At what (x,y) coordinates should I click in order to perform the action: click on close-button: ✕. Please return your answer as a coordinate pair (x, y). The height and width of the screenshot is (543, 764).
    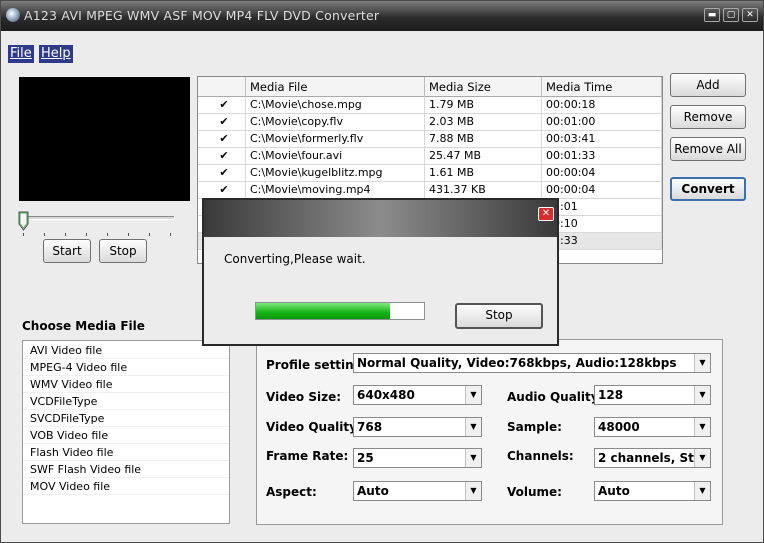
    Looking at the image, I should click on (750, 15).